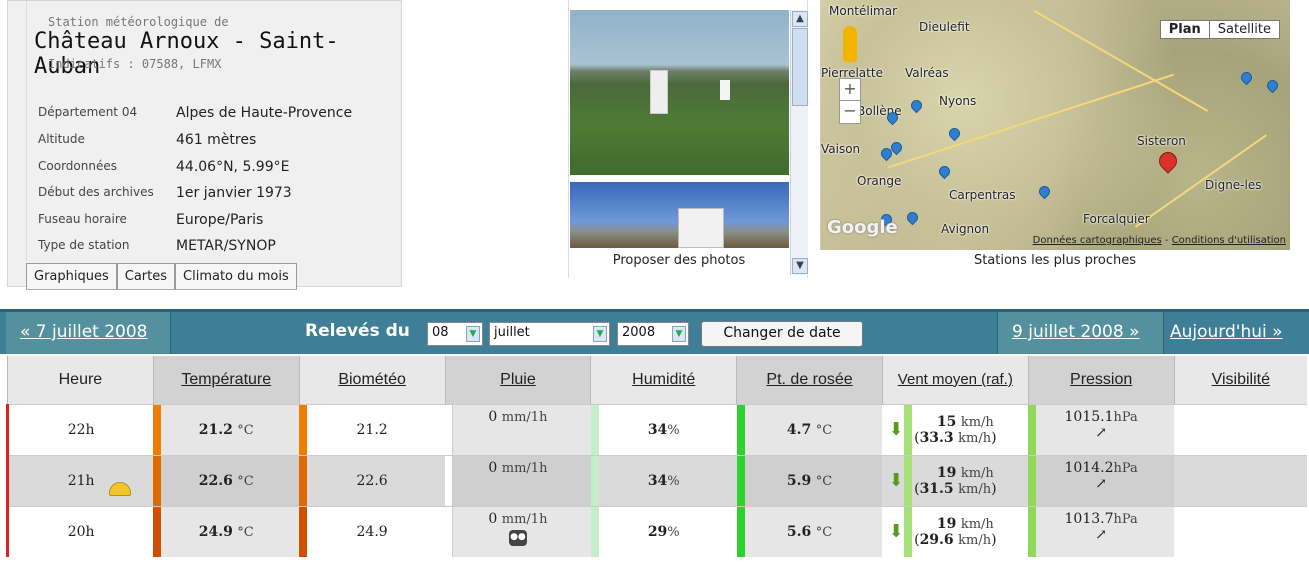 The image size is (1309, 565). What do you see at coordinates (71, 276) in the screenshot?
I see `tab-graphiques: Graphiques` at bounding box center [71, 276].